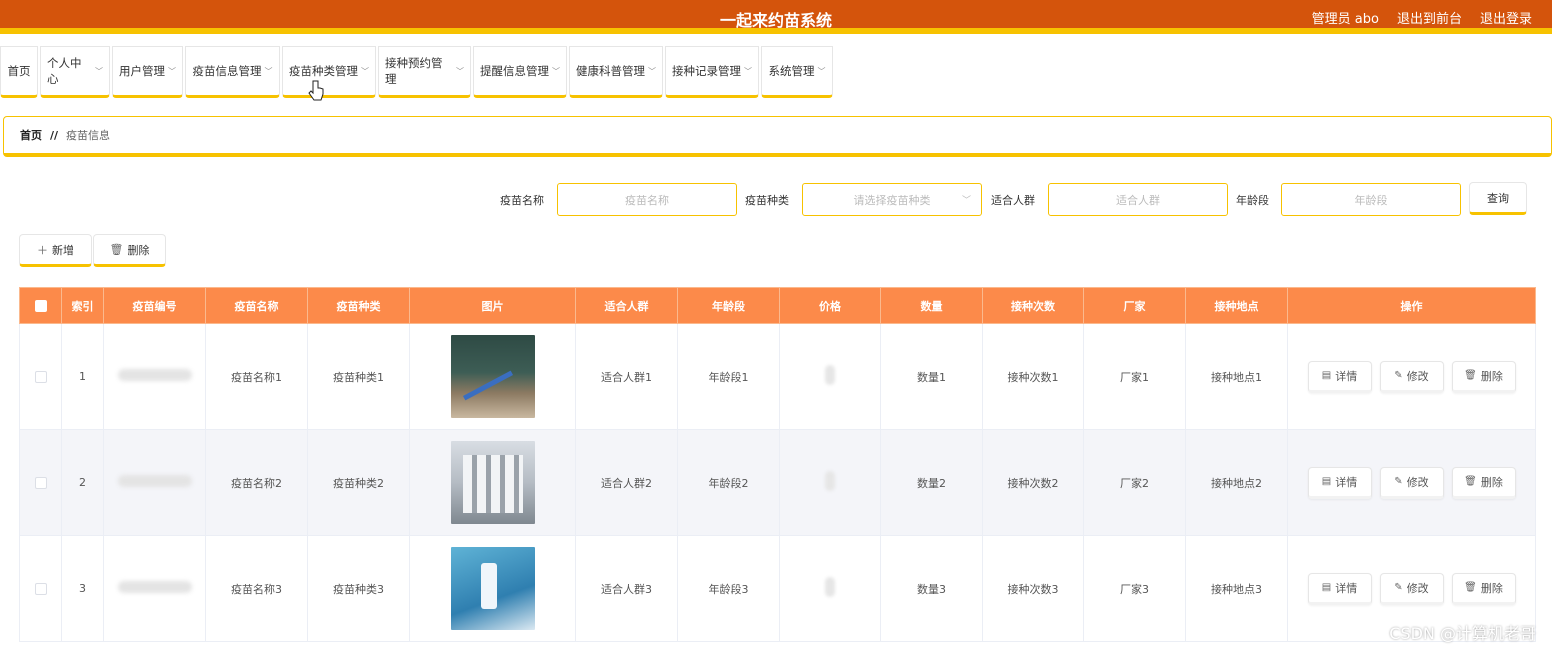 The width and height of the screenshot is (1552, 652). I want to click on nav-item: 接种记录管理 ﹀, so click(712, 72).